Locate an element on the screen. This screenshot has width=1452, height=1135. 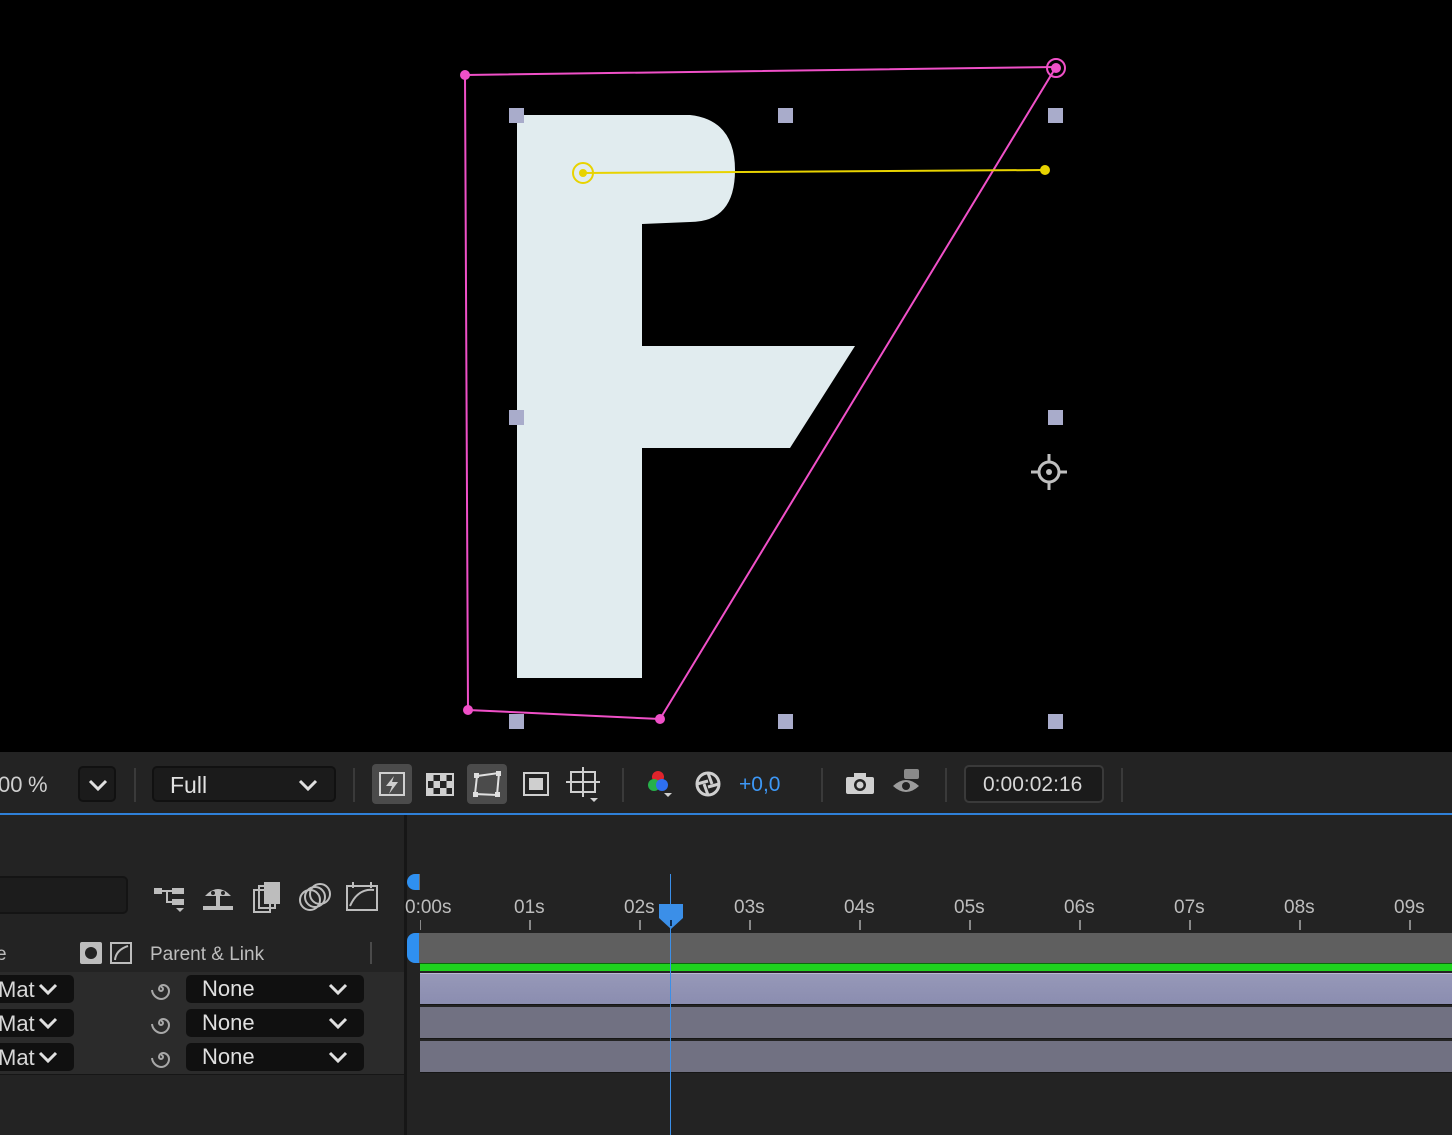
show-snapshot-button is located at coordinates (907, 784).